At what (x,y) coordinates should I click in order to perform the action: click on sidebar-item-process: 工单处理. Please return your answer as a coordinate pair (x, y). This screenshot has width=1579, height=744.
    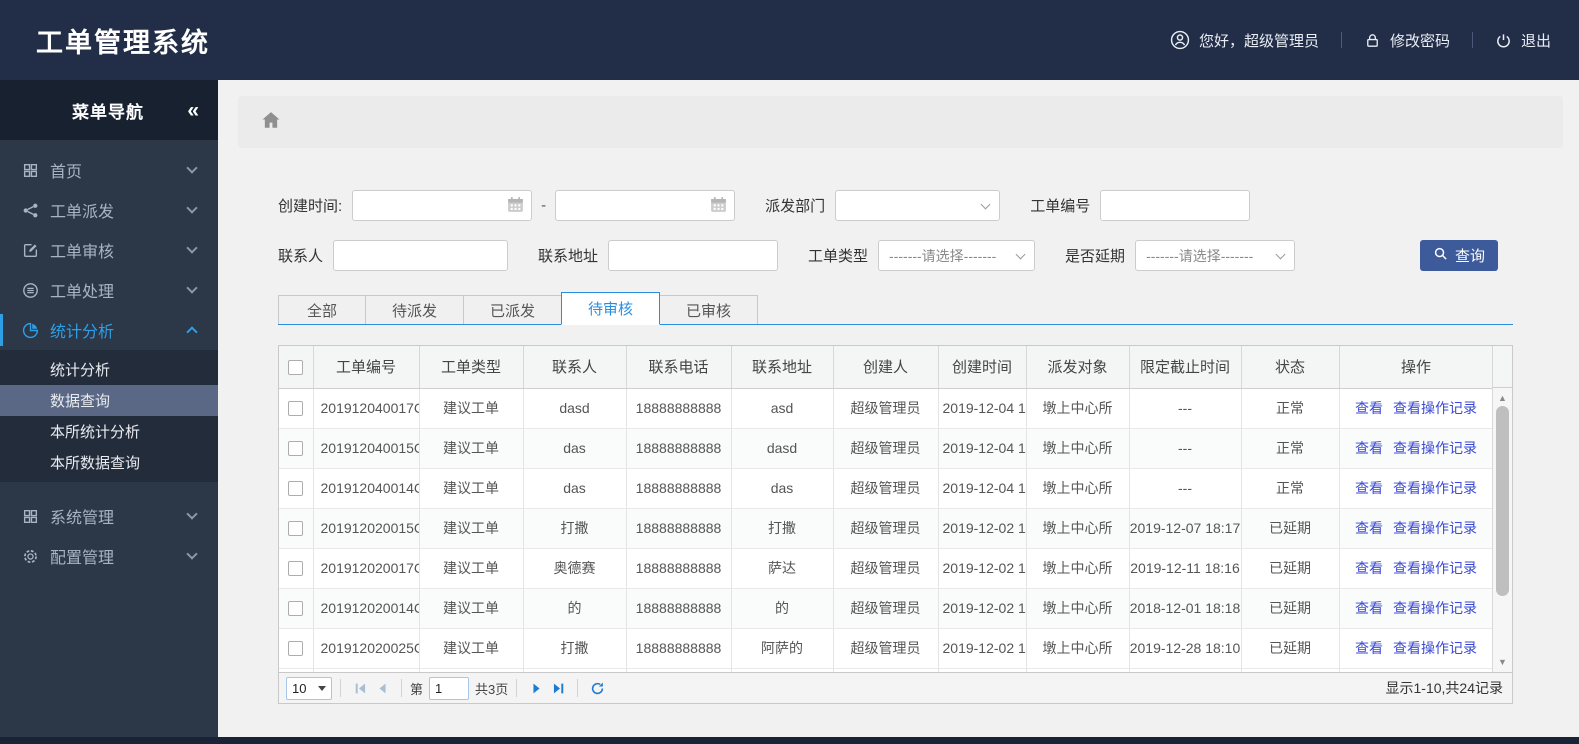
    Looking at the image, I should click on (109, 290).